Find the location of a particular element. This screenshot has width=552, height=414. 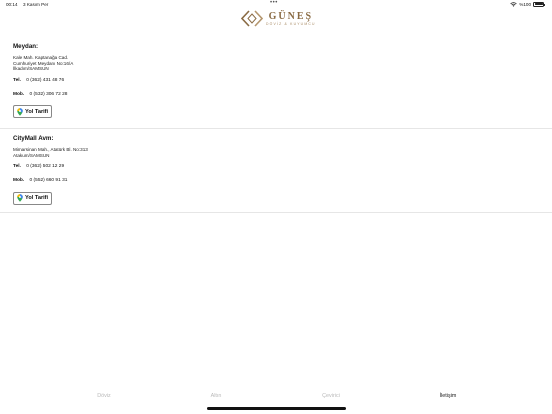

mob-number: 0 (532) 306 72 28 is located at coordinates (49, 94).